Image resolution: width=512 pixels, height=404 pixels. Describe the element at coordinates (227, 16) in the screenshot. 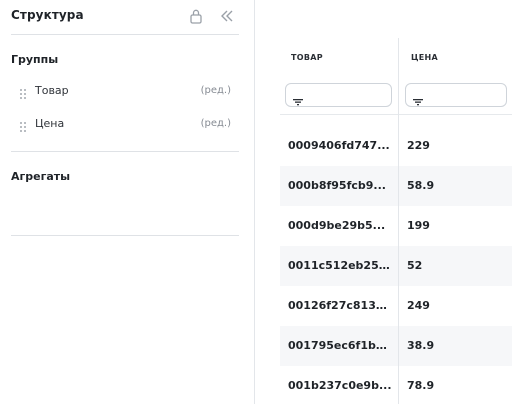

I see `collapse-panel-icon` at that location.